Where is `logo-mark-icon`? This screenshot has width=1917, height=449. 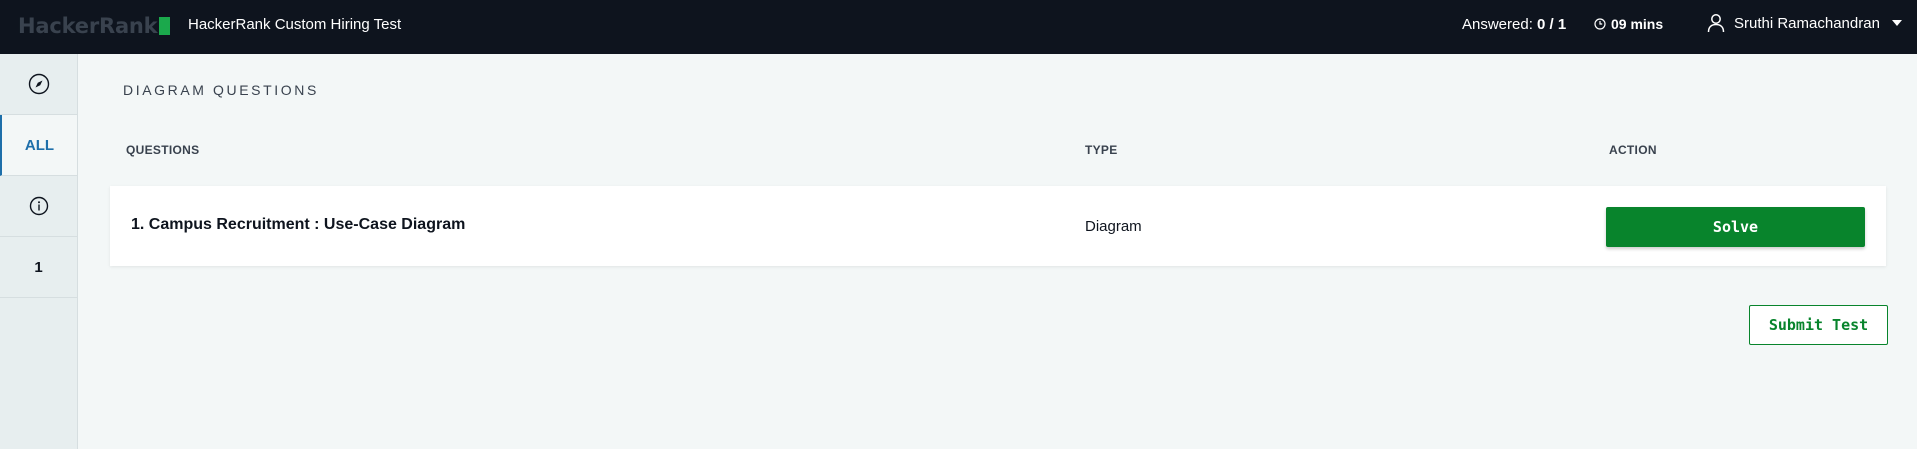
logo-mark-icon is located at coordinates (165, 26).